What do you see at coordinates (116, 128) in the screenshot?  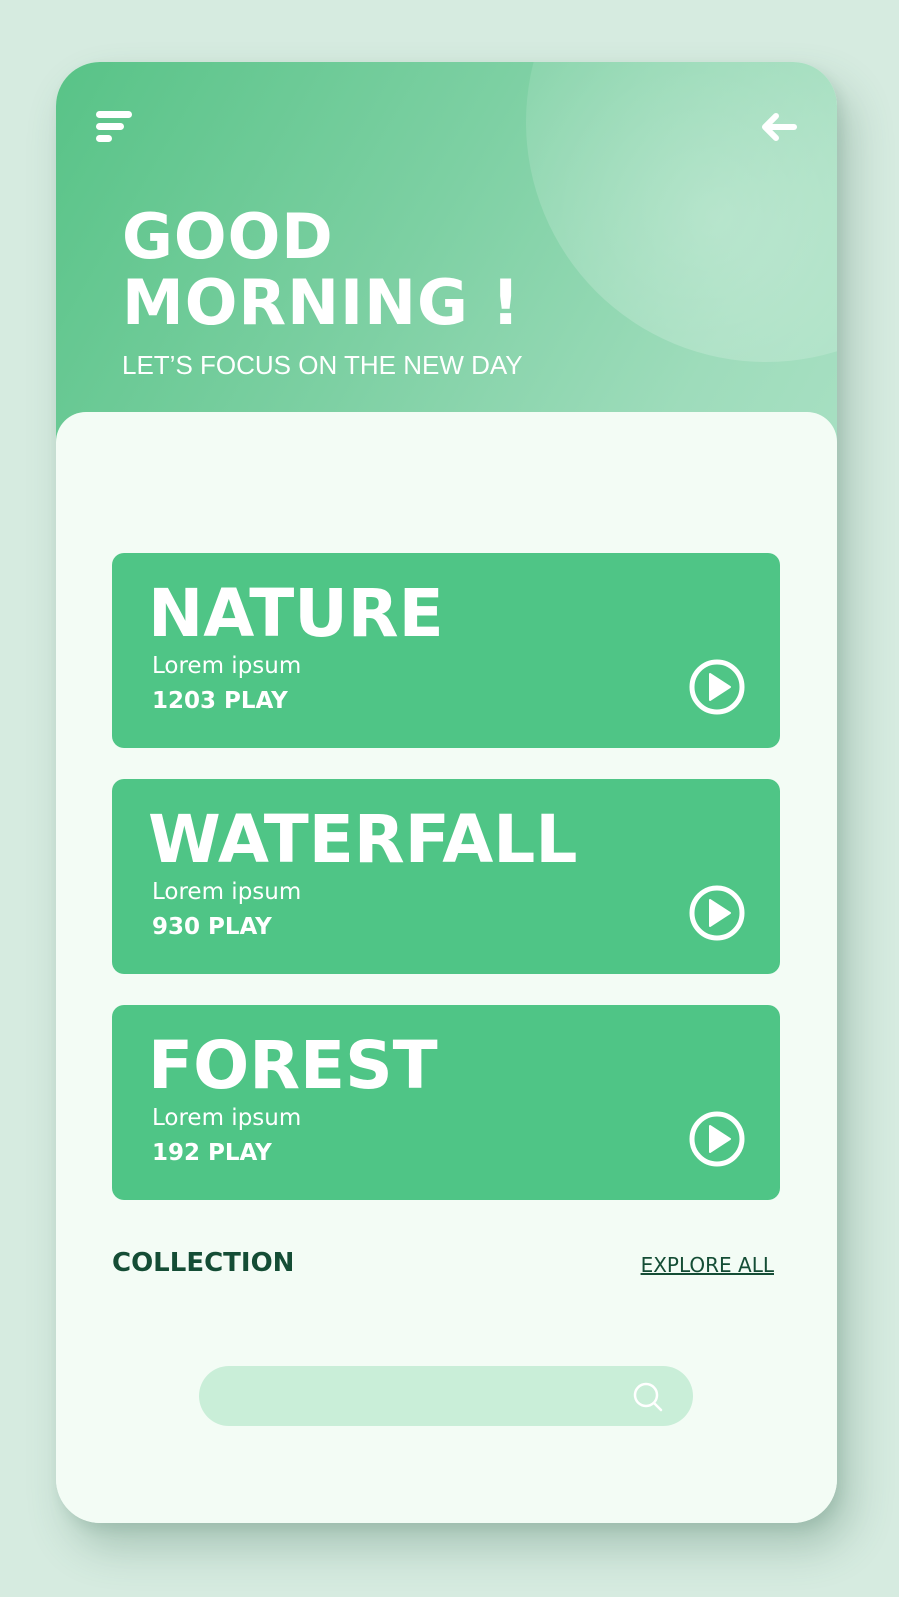 I see `menu-icon` at bounding box center [116, 128].